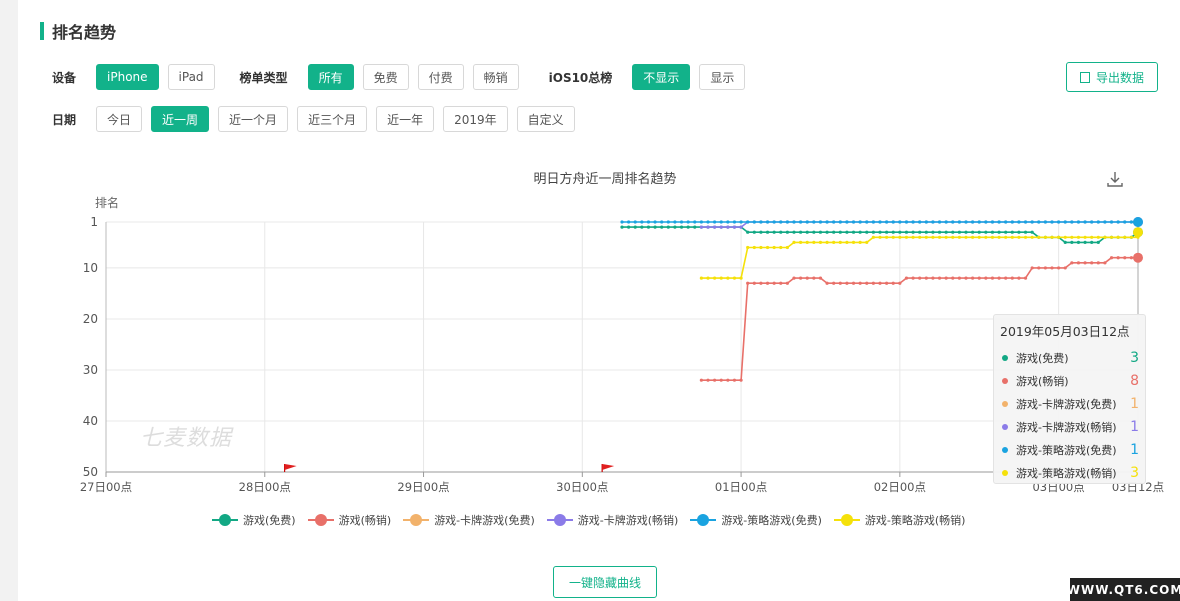  What do you see at coordinates (1138, 232) in the screenshot?
I see `series-end-point` at bounding box center [1138, 232].